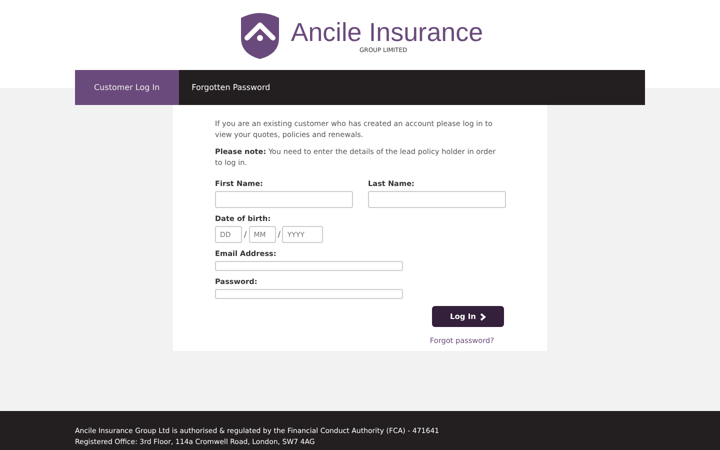  I want to click on nav-tab: Forgotten Password, so click(231, 87).